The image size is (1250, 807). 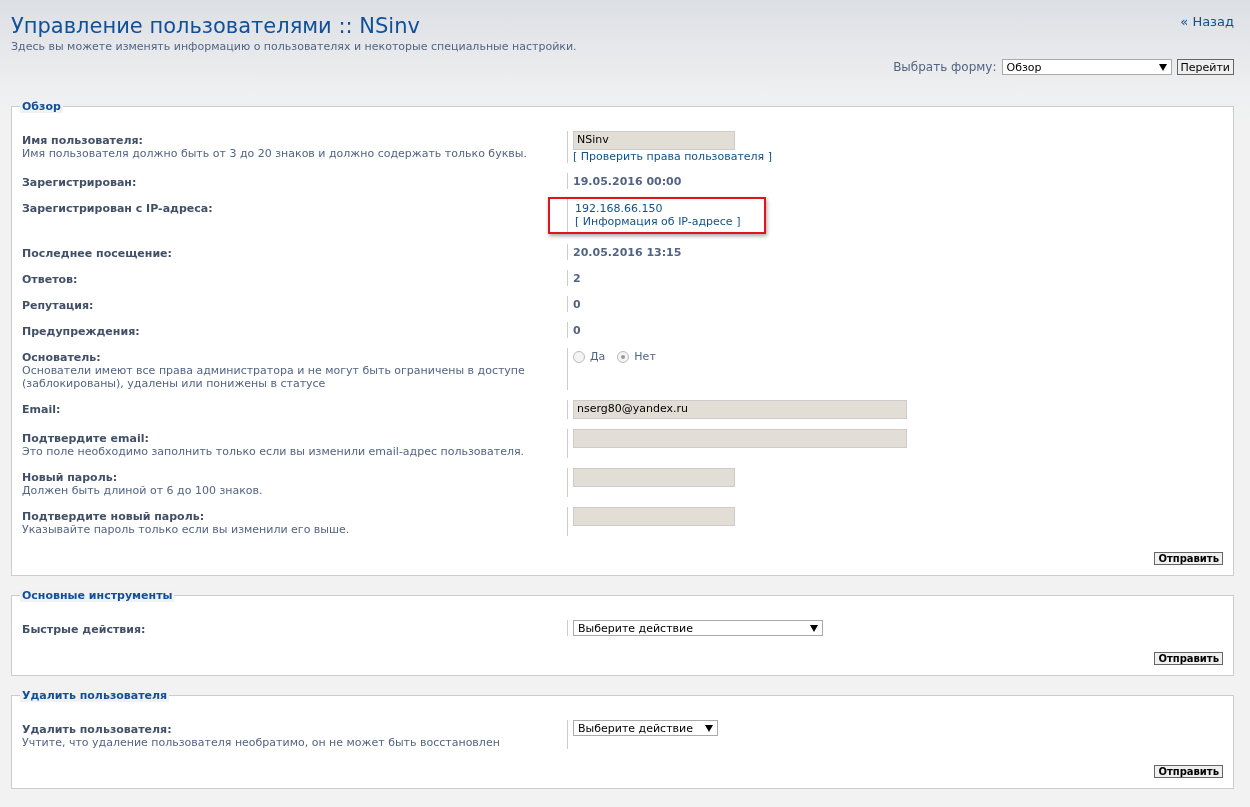 I want to click on field-label: Ответов:, so click(x=50, y=279).